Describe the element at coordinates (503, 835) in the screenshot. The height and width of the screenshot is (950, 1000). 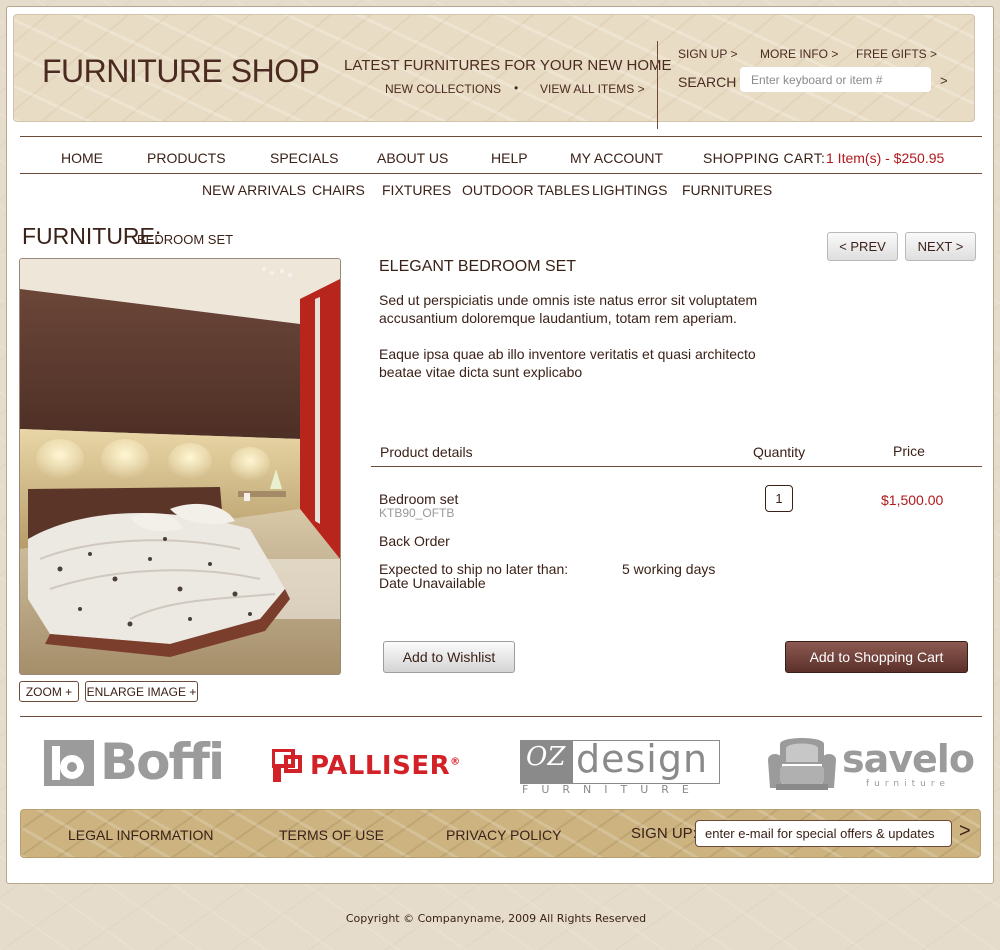
I see `footer-privacy-policy: PRIVACY POLICY` at that location.